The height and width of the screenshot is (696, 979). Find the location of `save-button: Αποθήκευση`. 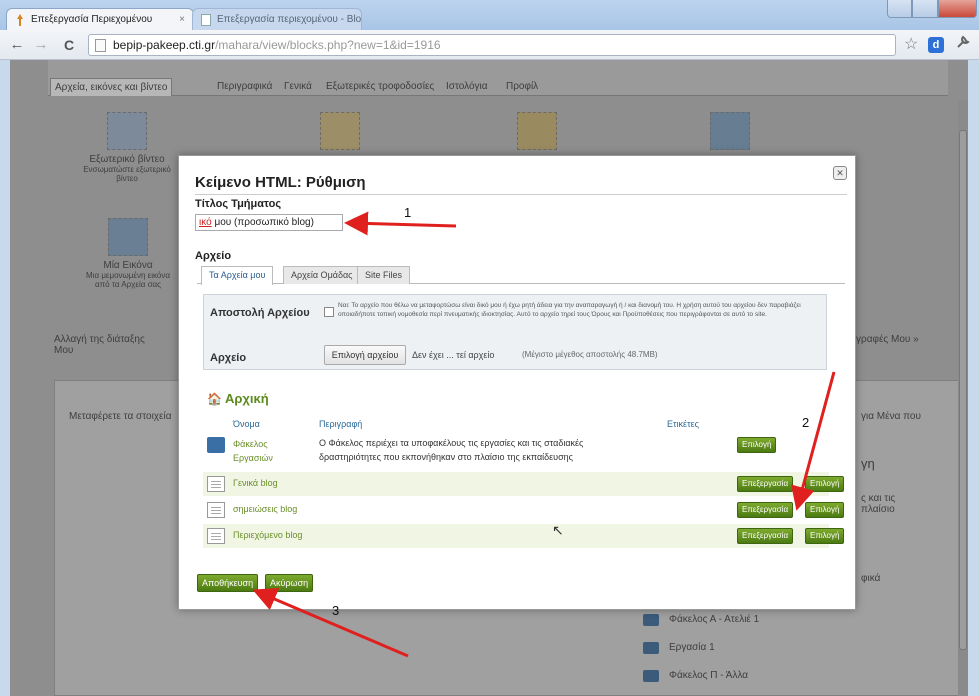

save-button: Αποθήκευση is located at coordinates (228, 583).